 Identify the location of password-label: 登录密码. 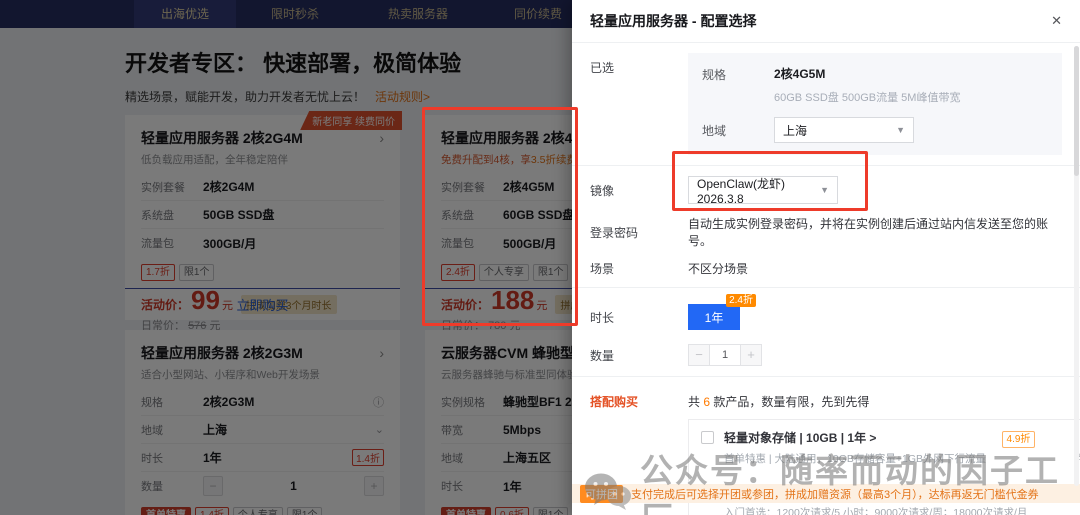
(614, 232).